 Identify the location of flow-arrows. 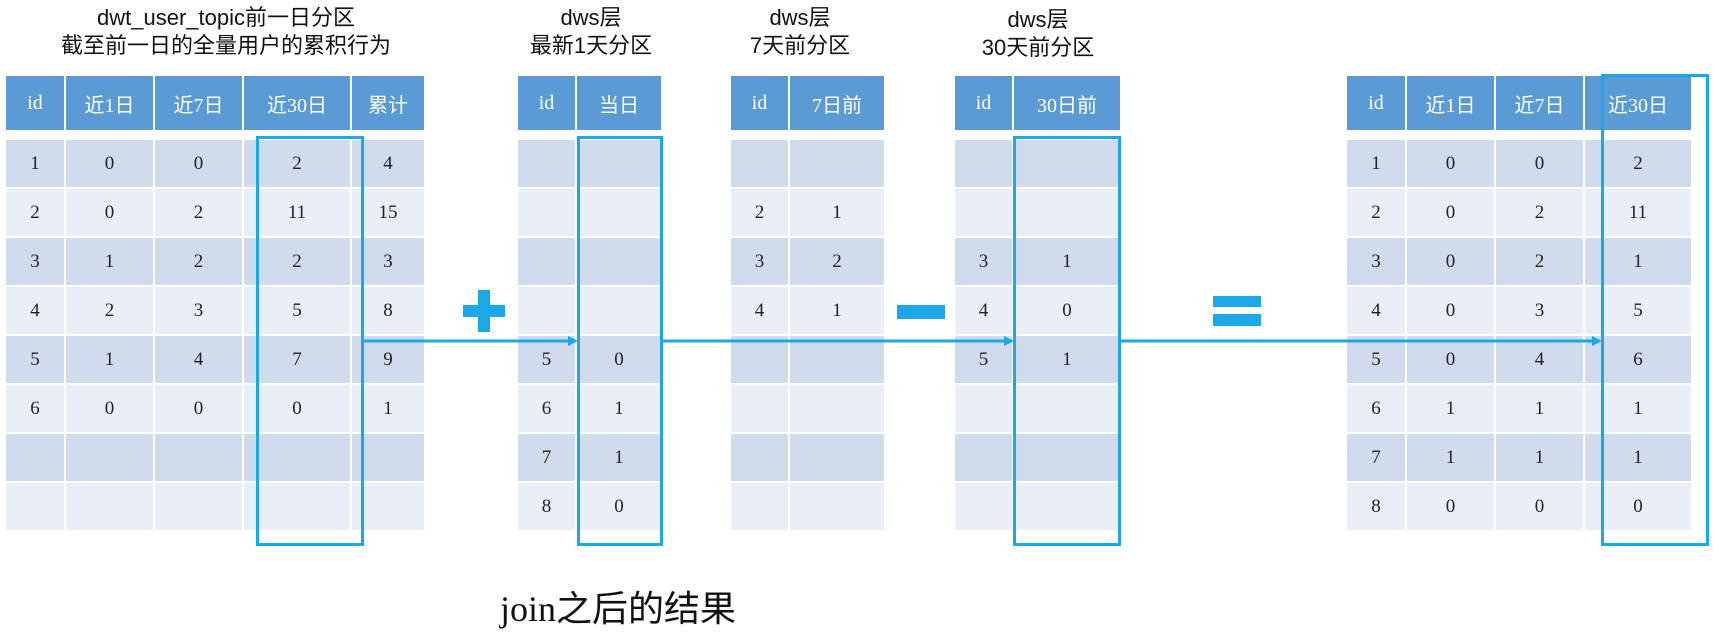
(983, 341).